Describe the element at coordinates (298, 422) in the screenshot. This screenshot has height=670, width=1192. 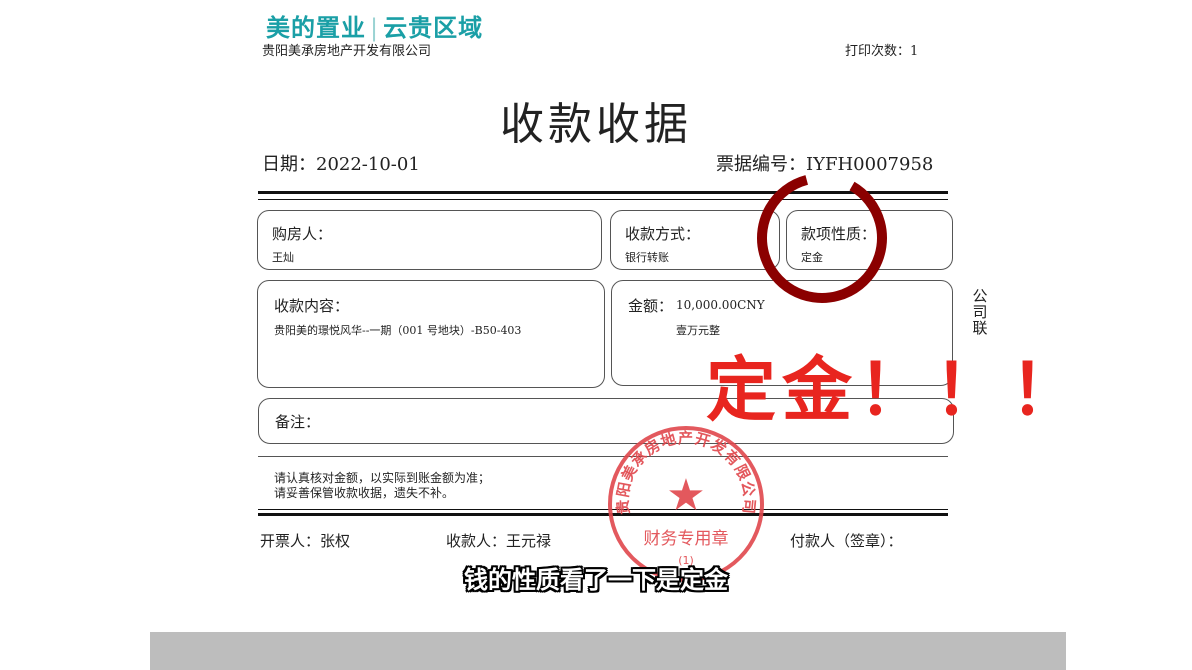
I see `remark-label: 备注：` at that location.